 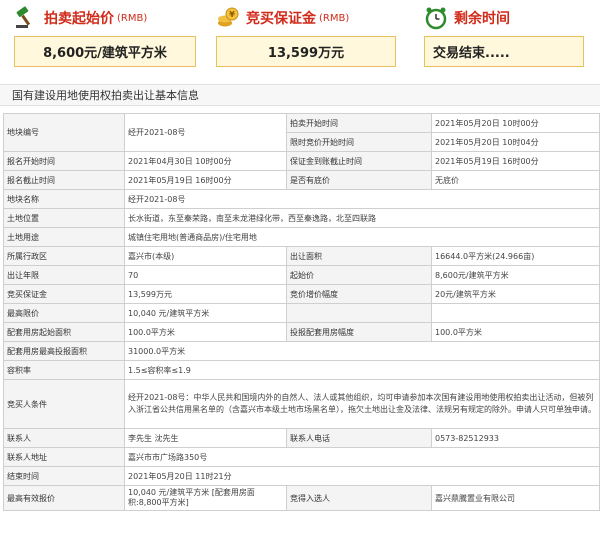 I want to click on table-row: 最高限价 10,040 元/建筑平方米, so click(x=301, y=313).